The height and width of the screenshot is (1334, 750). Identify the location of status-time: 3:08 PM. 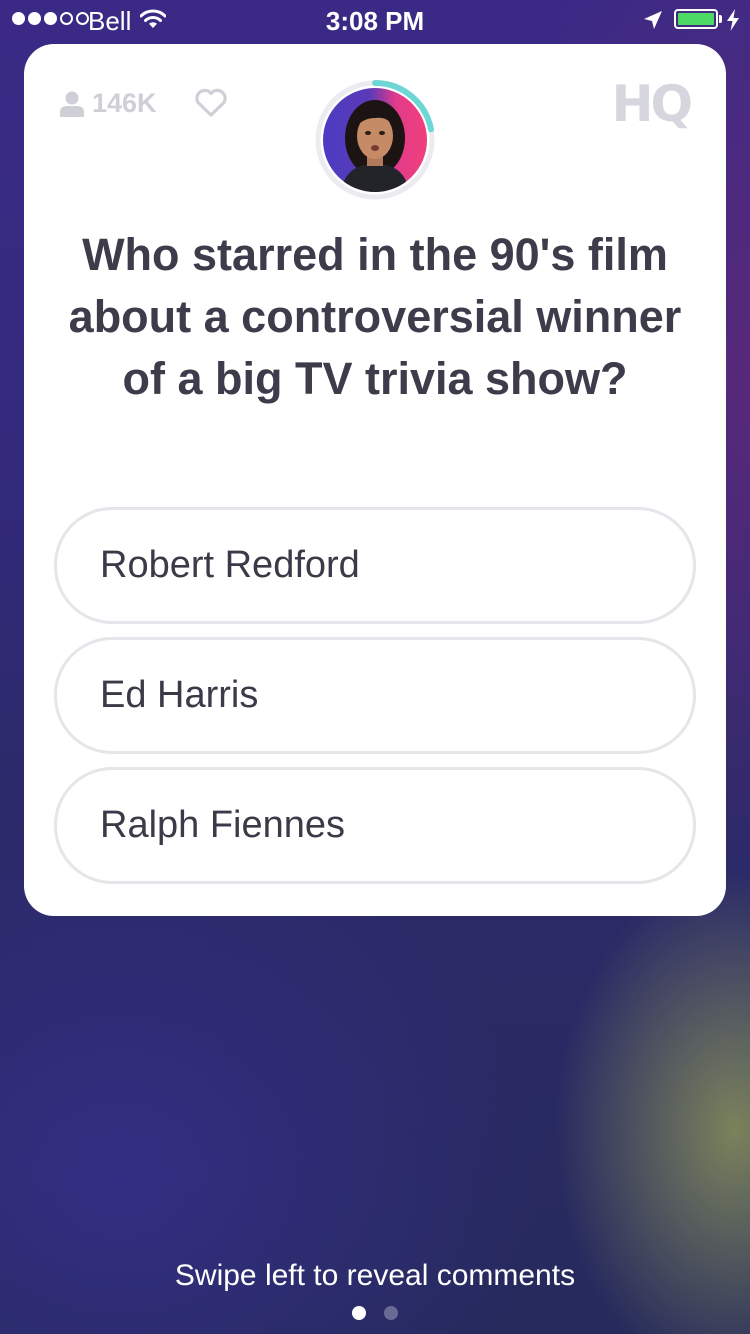
(375, 21).